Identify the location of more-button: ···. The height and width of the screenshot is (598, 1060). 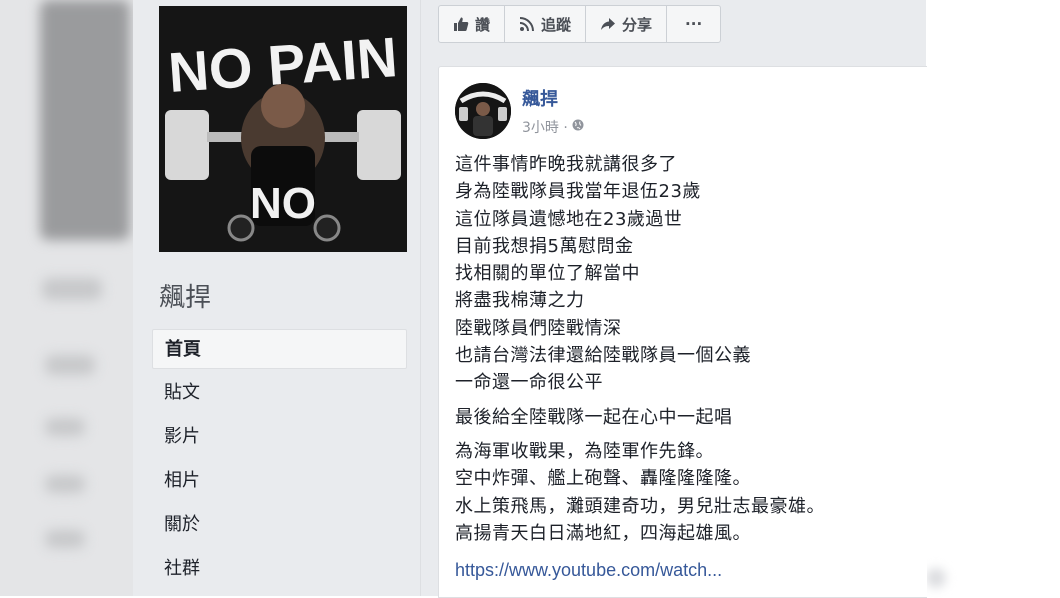
(693, 24).